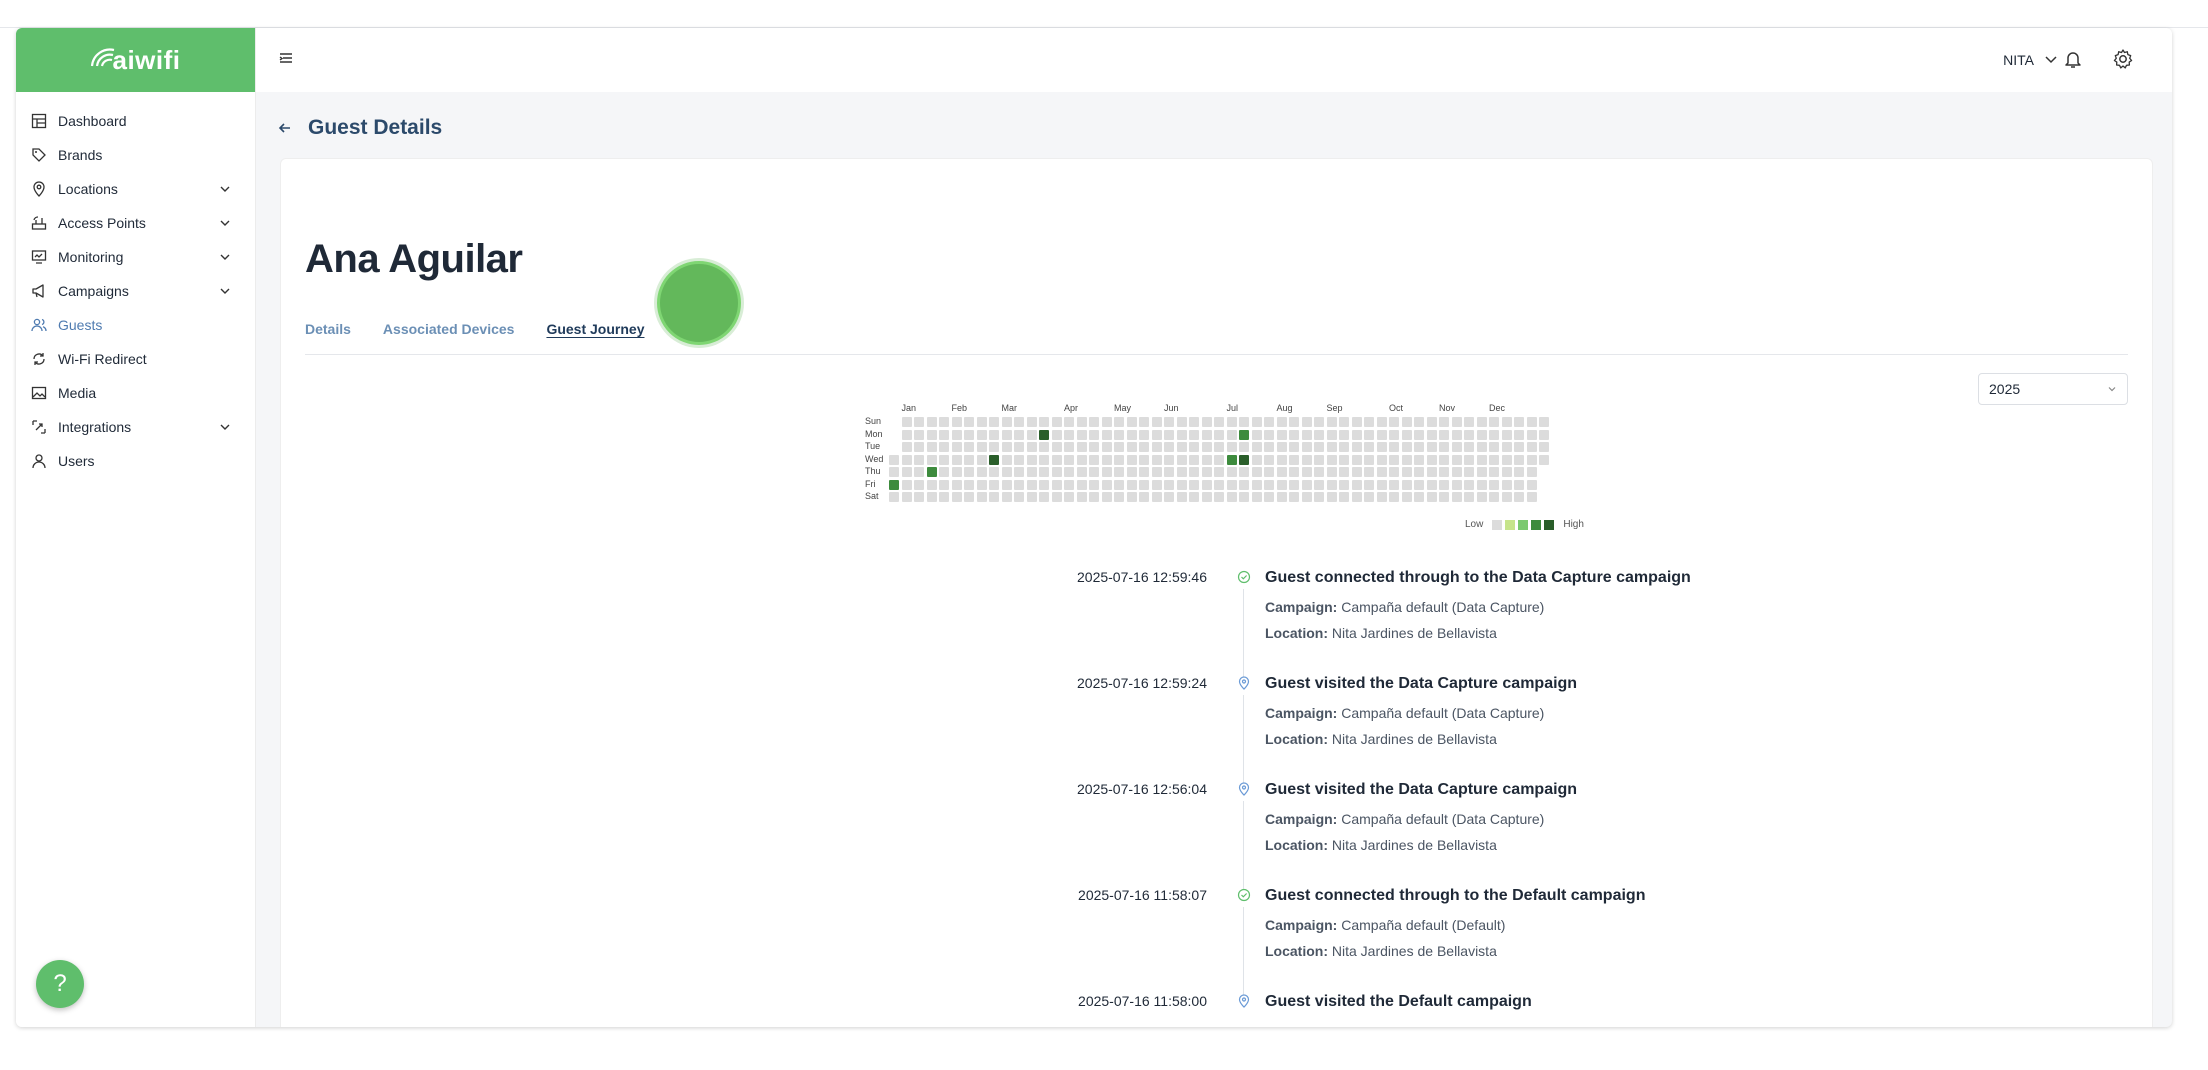 The image size is (2208, 1070). Describe the element at coordinates (2073, 61) in the screenshot. I see `bell-icon` at that location.